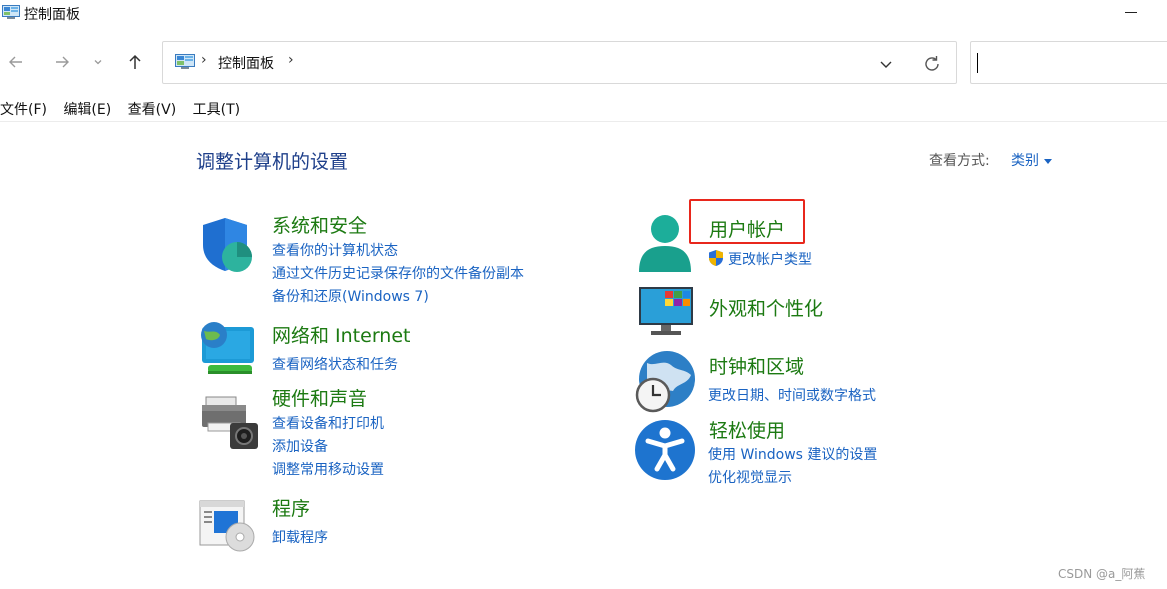  Describe the element at coordinates (1025, 161) in the screenshot. I see `view-by-value: 类别` at that location.